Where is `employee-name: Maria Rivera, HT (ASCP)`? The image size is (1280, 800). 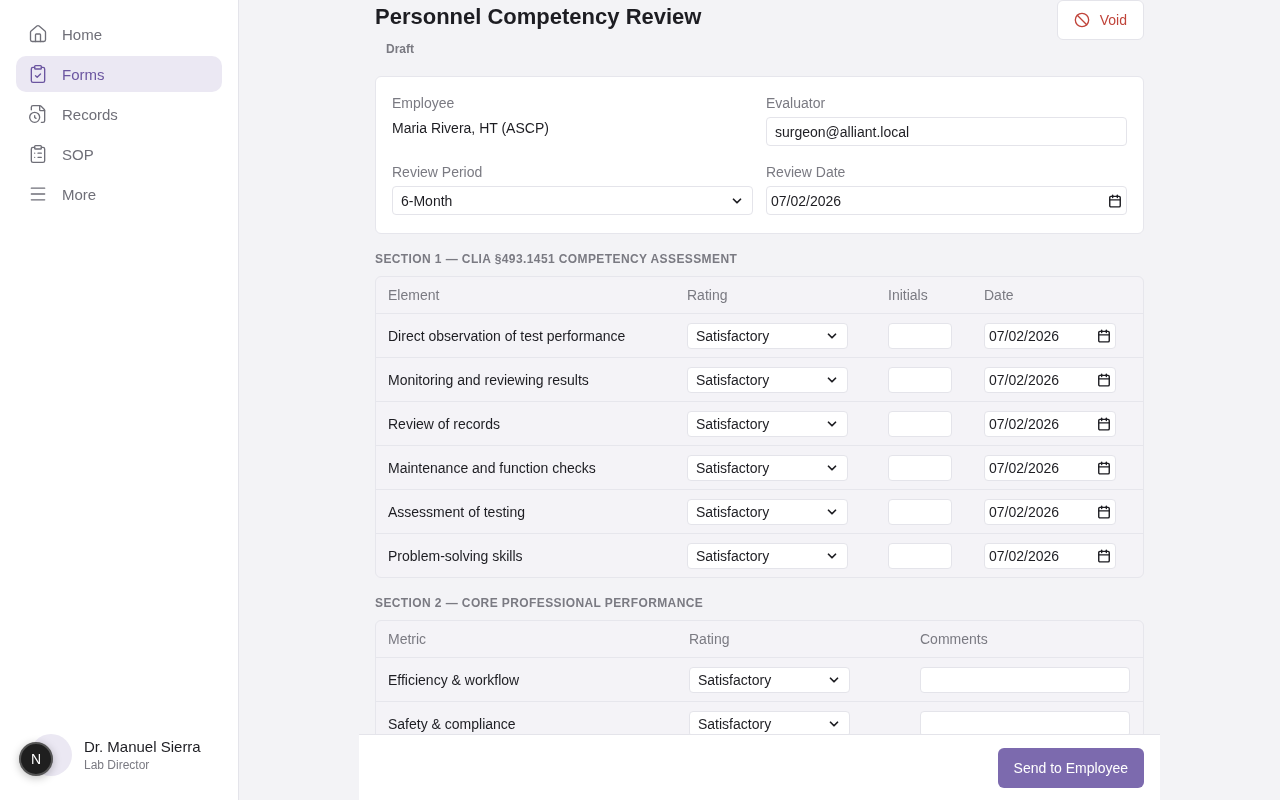
employee-name: Maria Rivera, HT (ASCP) is located at coordinates (471, 127).